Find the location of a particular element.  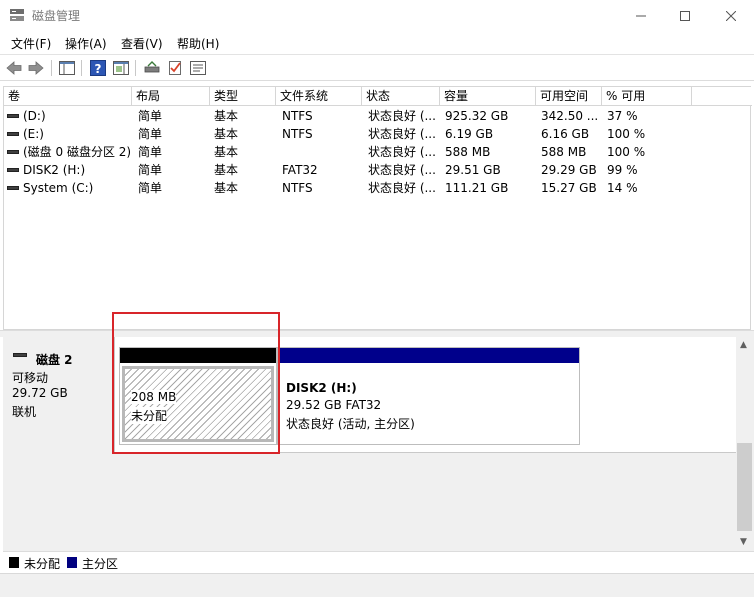

column-header-capacity: 容量 is located at coordinates (488, 96).